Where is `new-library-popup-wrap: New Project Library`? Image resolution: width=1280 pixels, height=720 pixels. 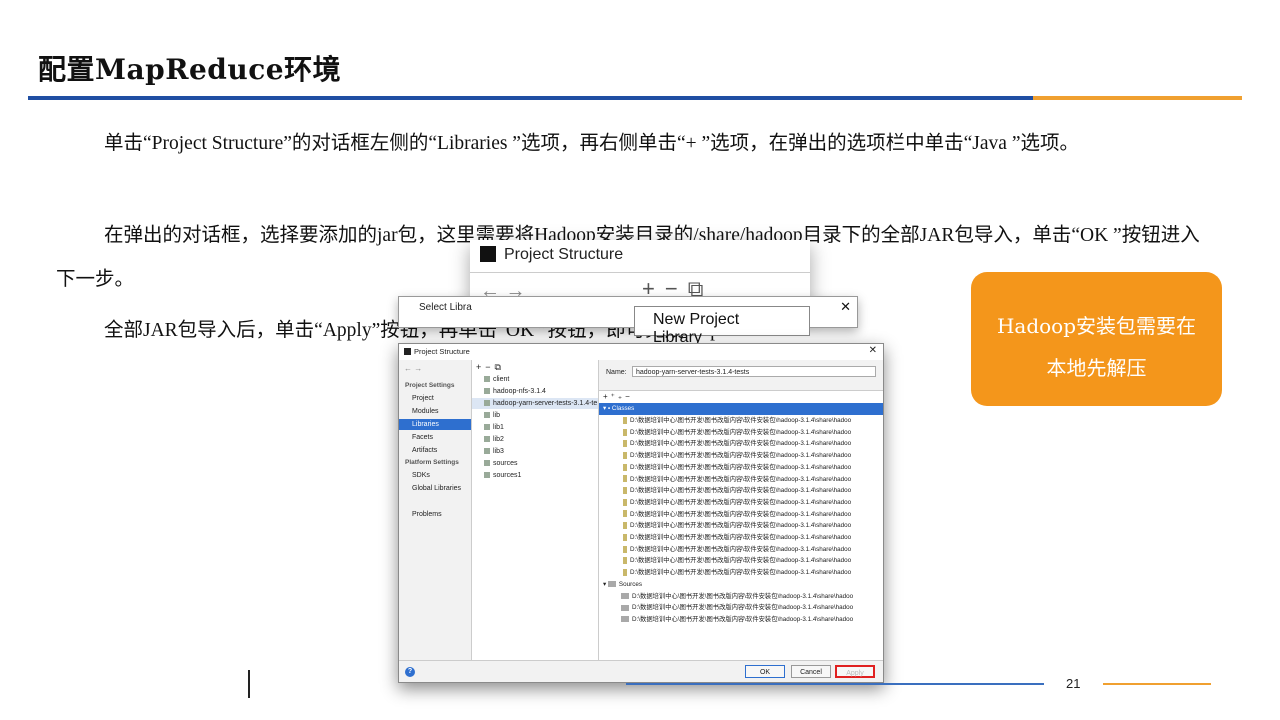
new-library-popup-wrap: New Project Library is located at coordinates (722, 326).